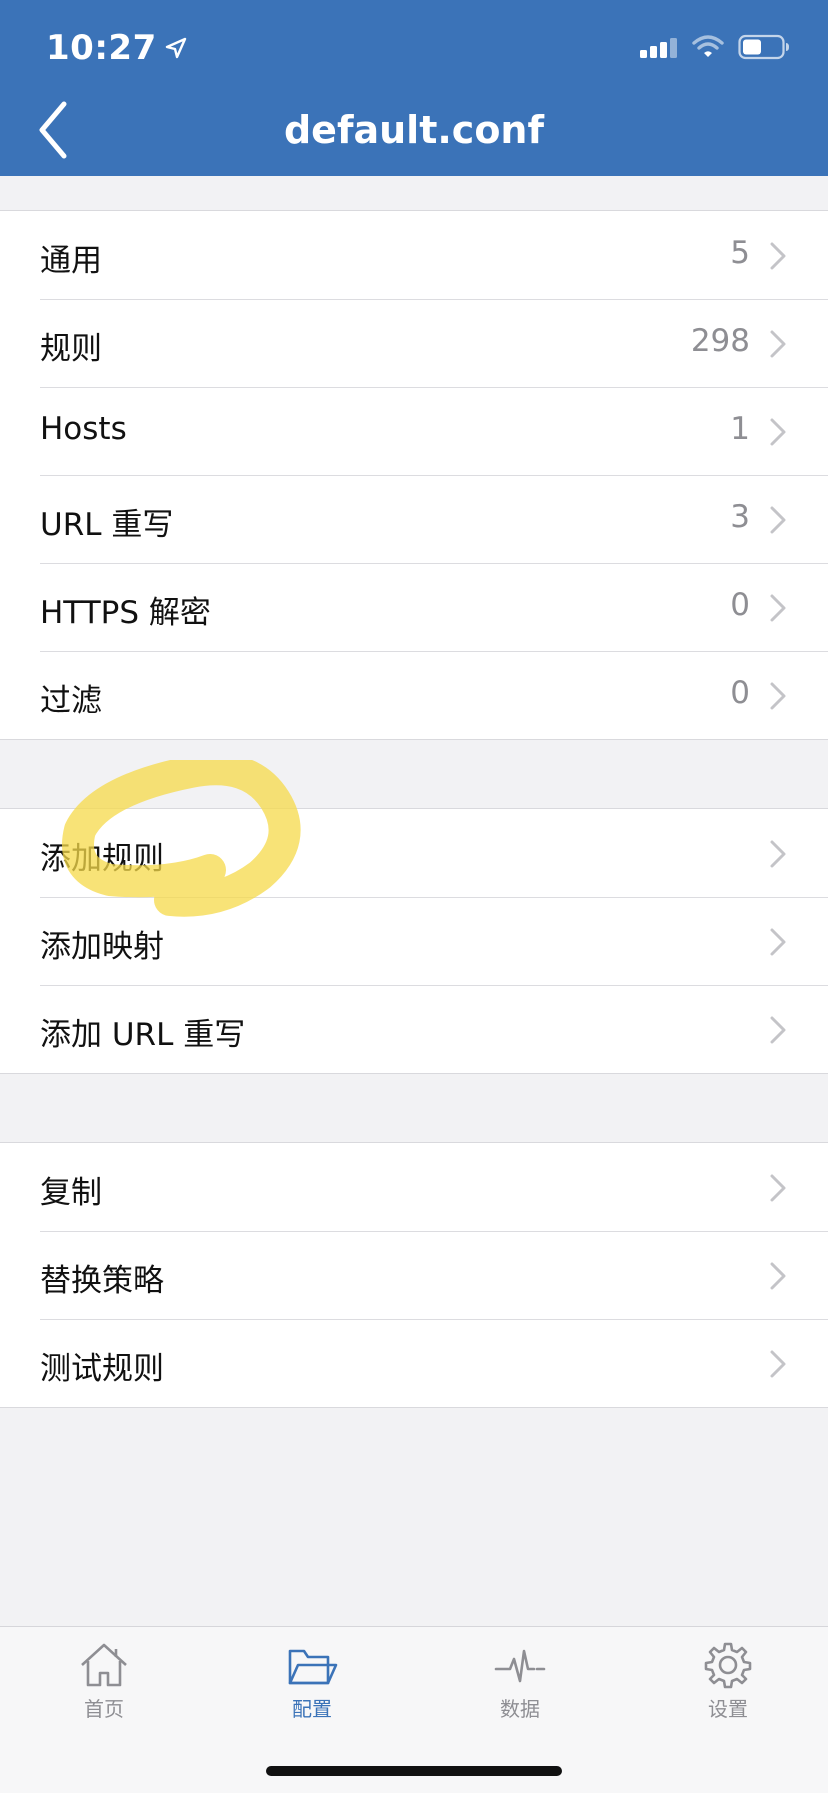 This screenshot has height=1793, width=828. What do you see at coordinates (520, 1709) in the screenshot?
I see `tab-label: 数据` at bounding box center [520, 1709].